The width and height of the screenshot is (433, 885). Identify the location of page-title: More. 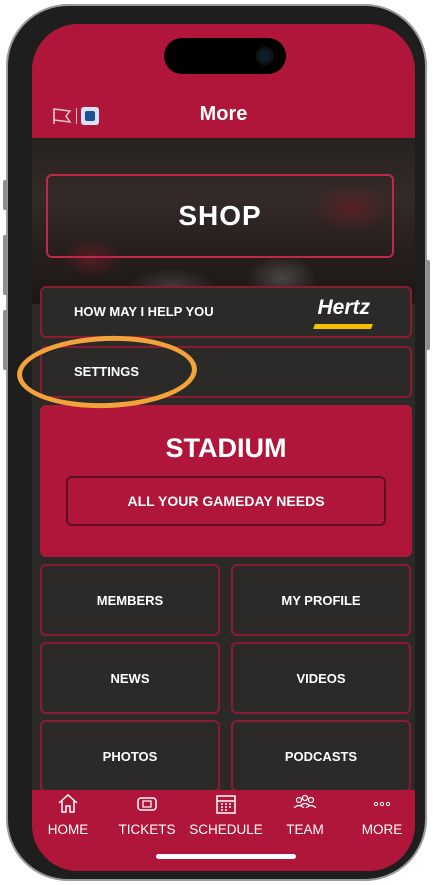
(223, 114).